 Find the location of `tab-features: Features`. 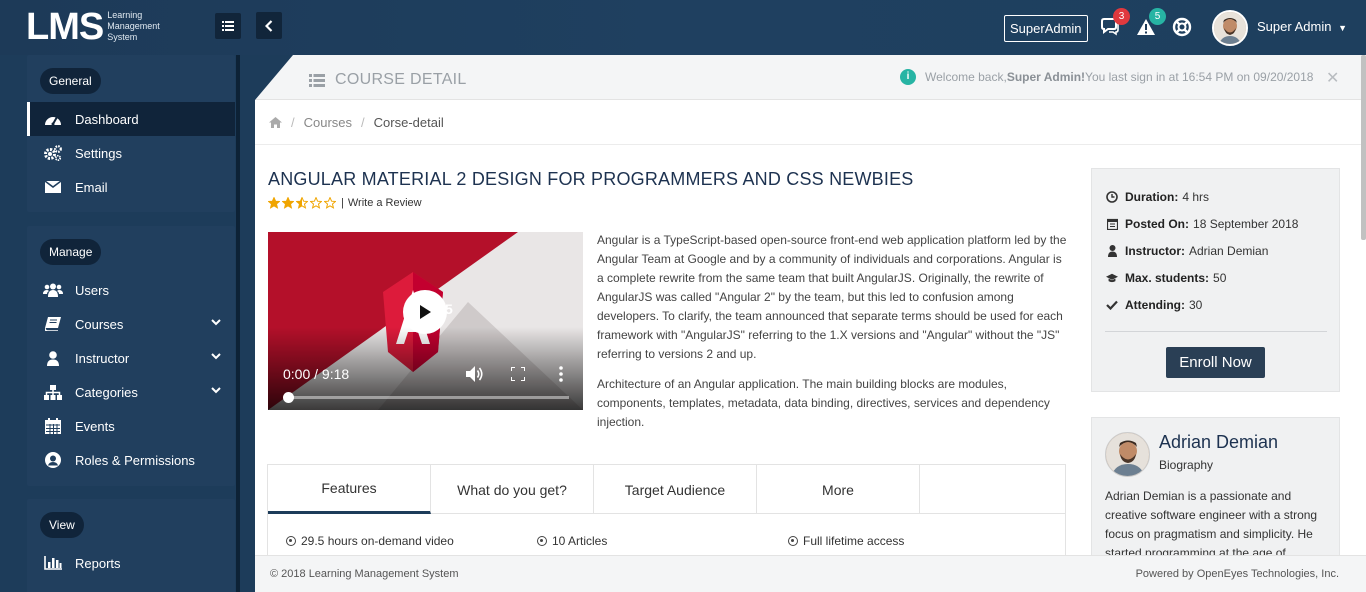

tab-features: Features is located at coordinates (349, 489).